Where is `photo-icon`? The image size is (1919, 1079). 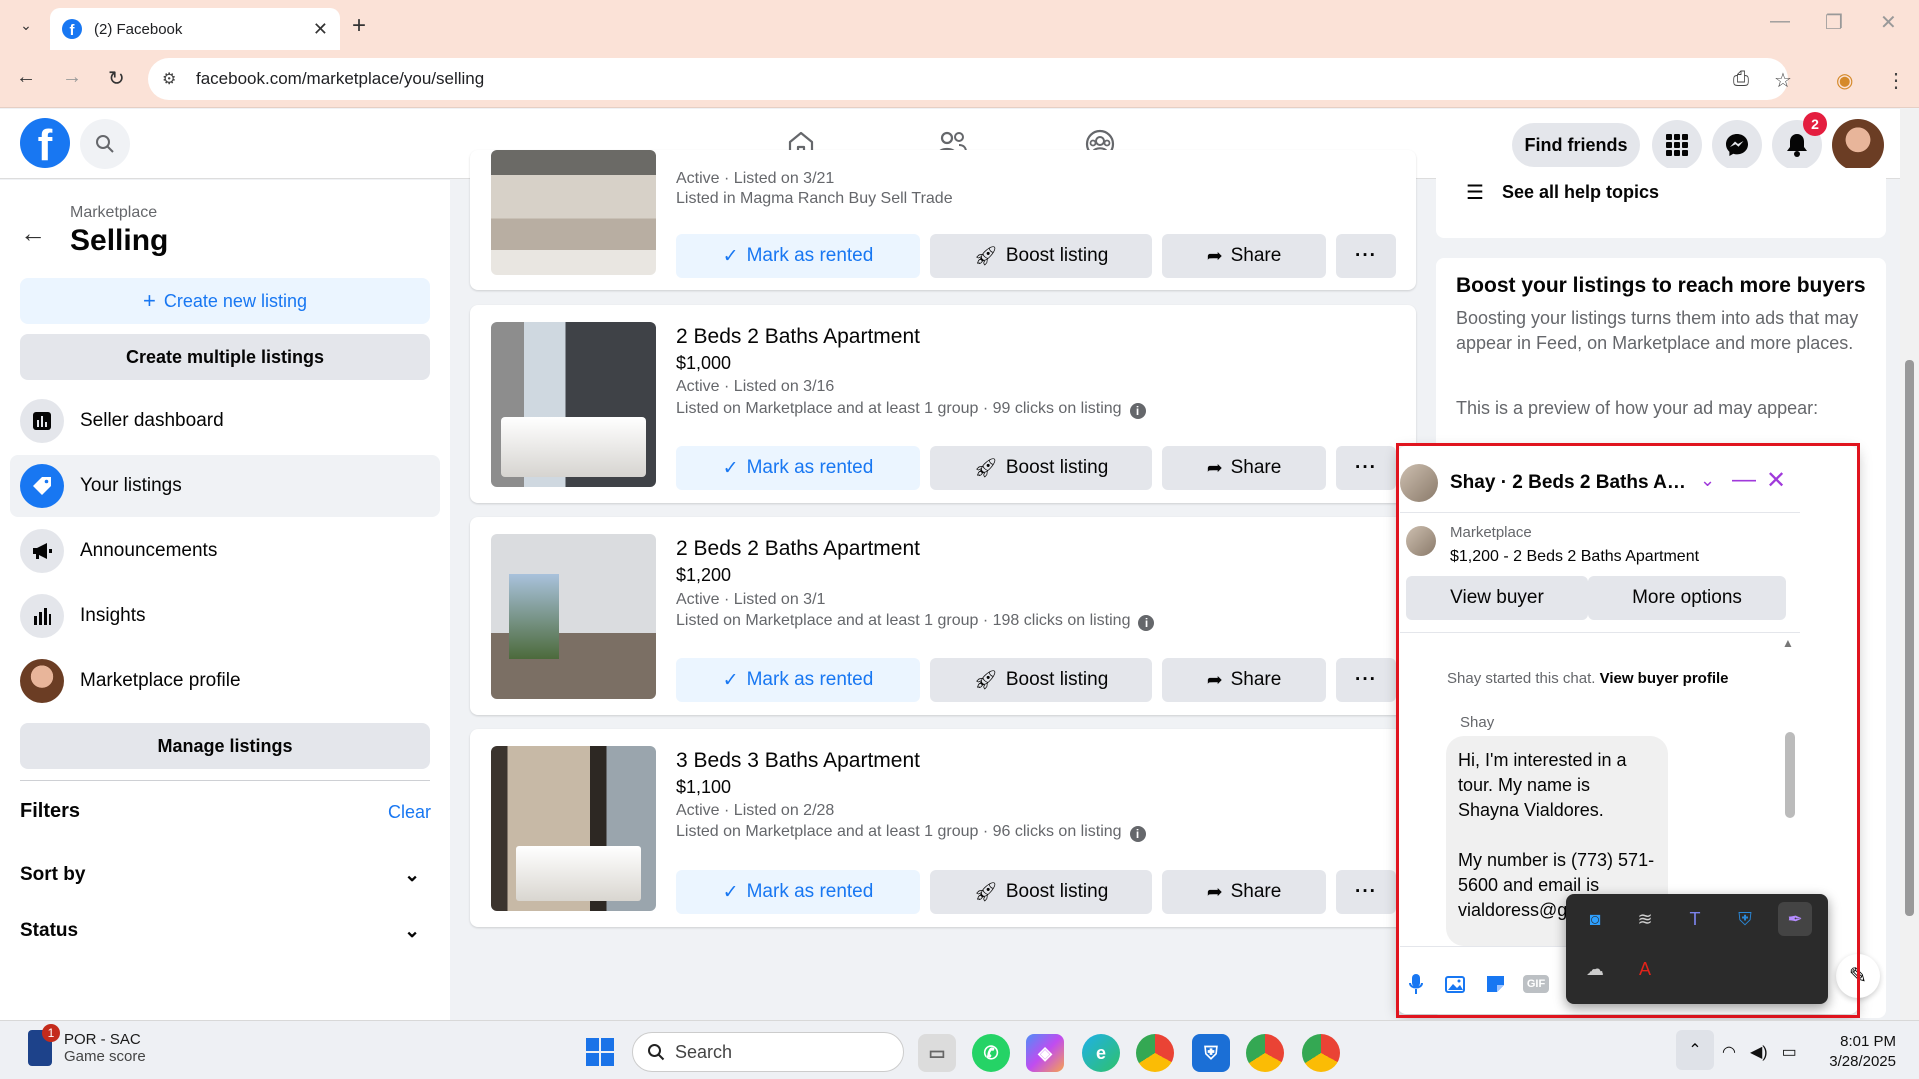 photo-icon is located at coordinates (1456, 984).